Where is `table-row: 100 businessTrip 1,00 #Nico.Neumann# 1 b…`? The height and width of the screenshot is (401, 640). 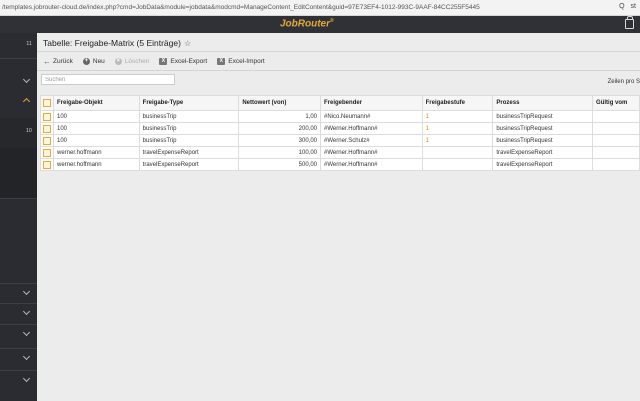
table-row: 100 businessTrip 1,00 #Nico.Neumann# 1 b… is located at coordinates (340, 116).